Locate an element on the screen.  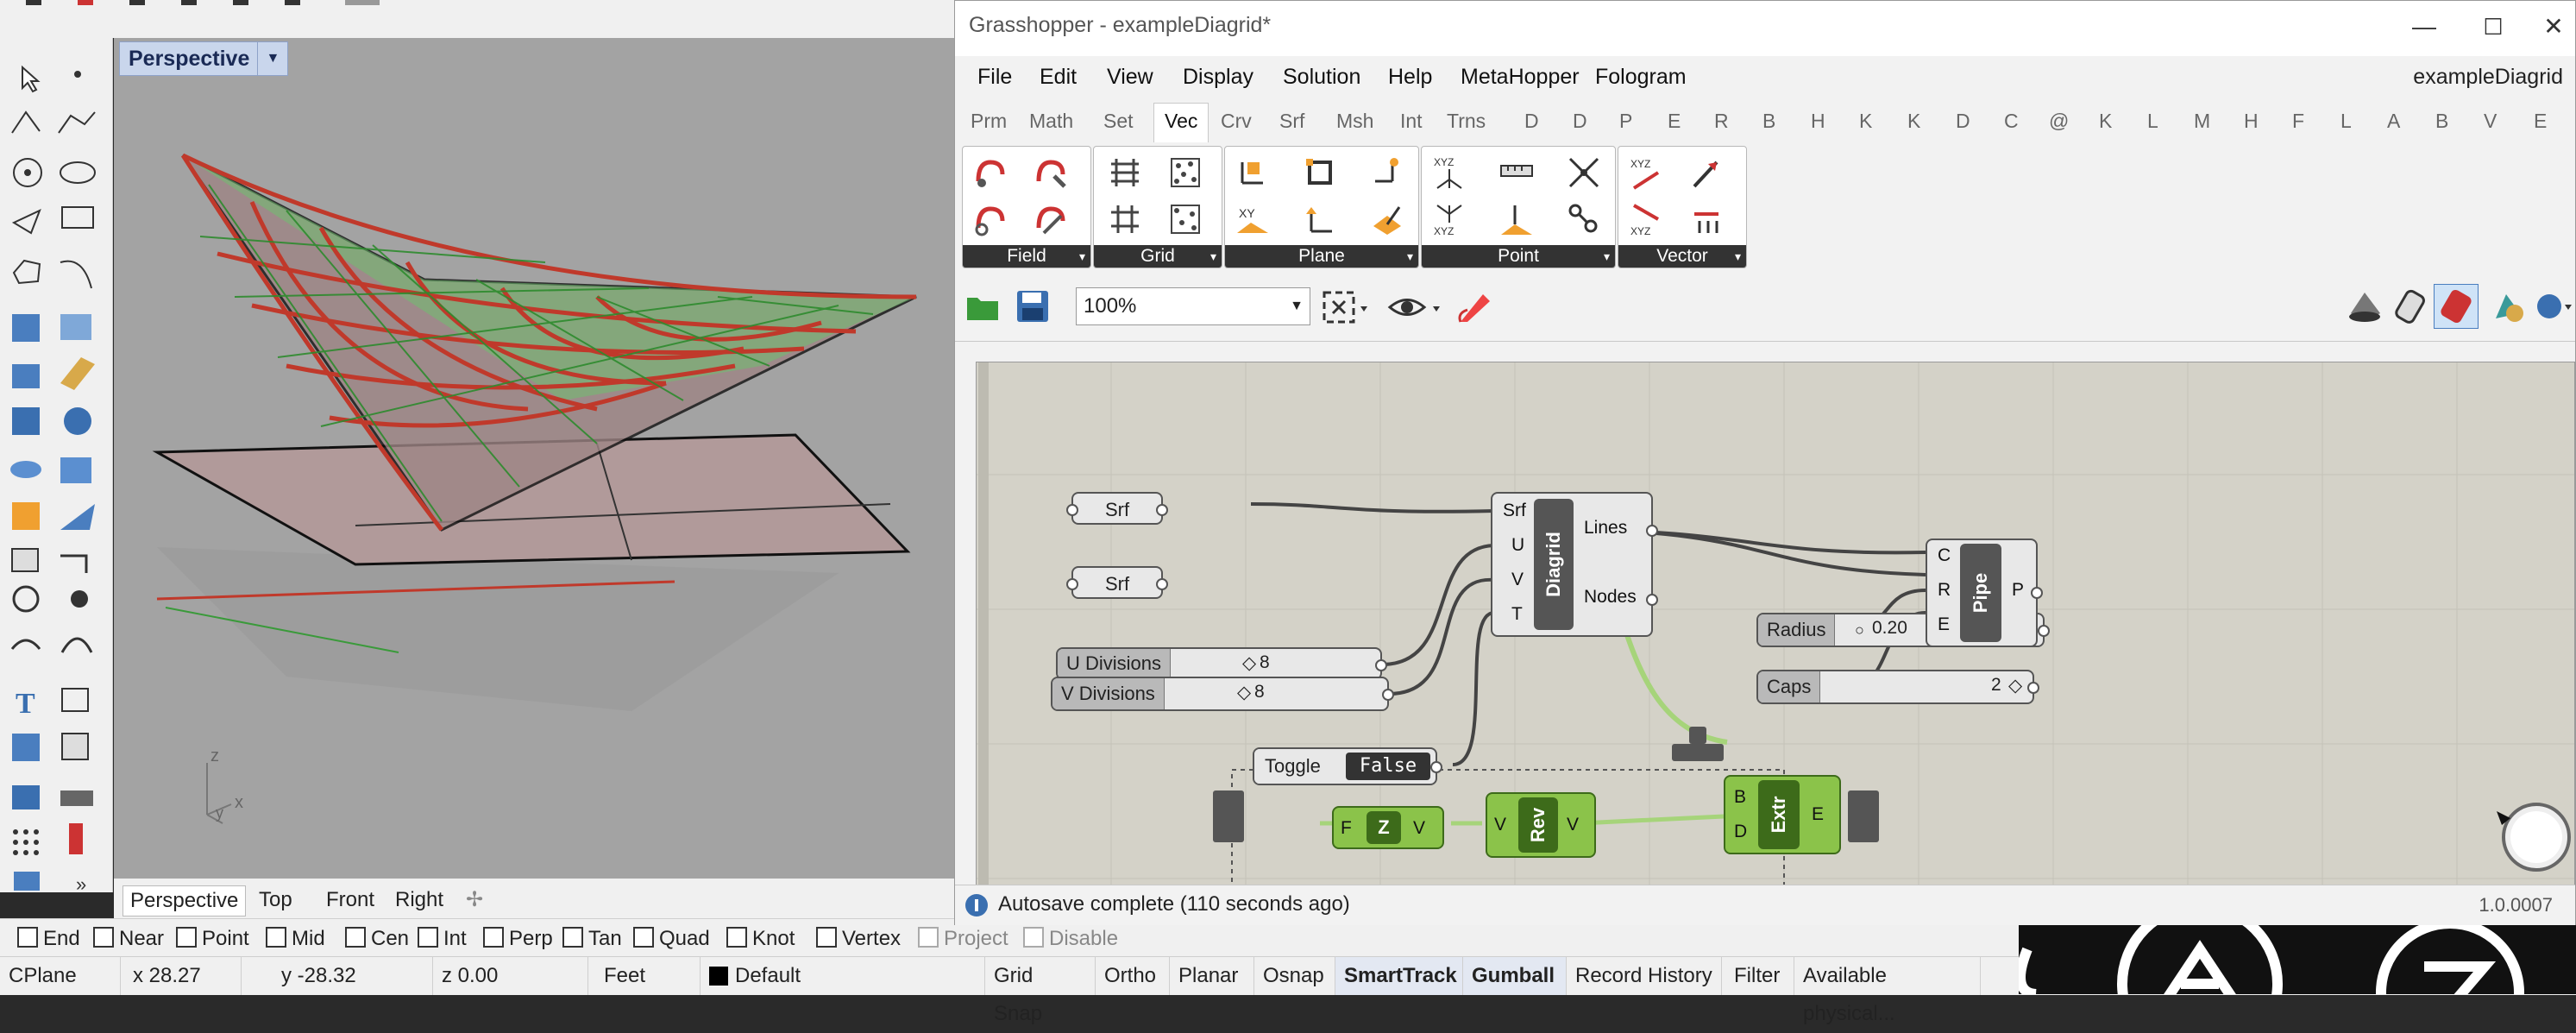
osnap-mid: Mid is located at coordinates (295, 939).